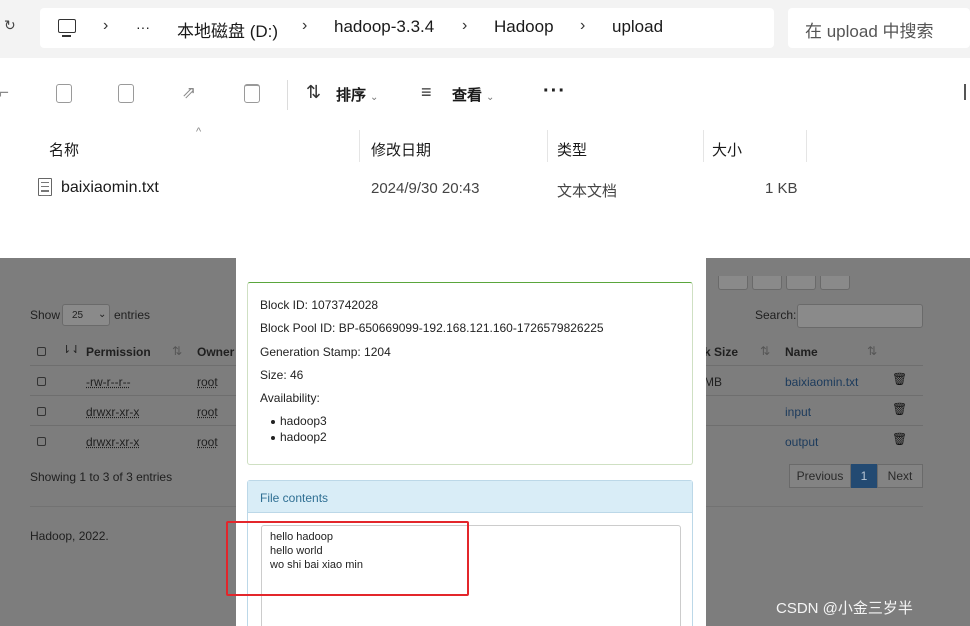 Image resolution: width=970 pixels, height=626 pixels. Describe the element at coordinates (401, 149) in the screenshot. I see `column-modified: 修改日期` at that location.